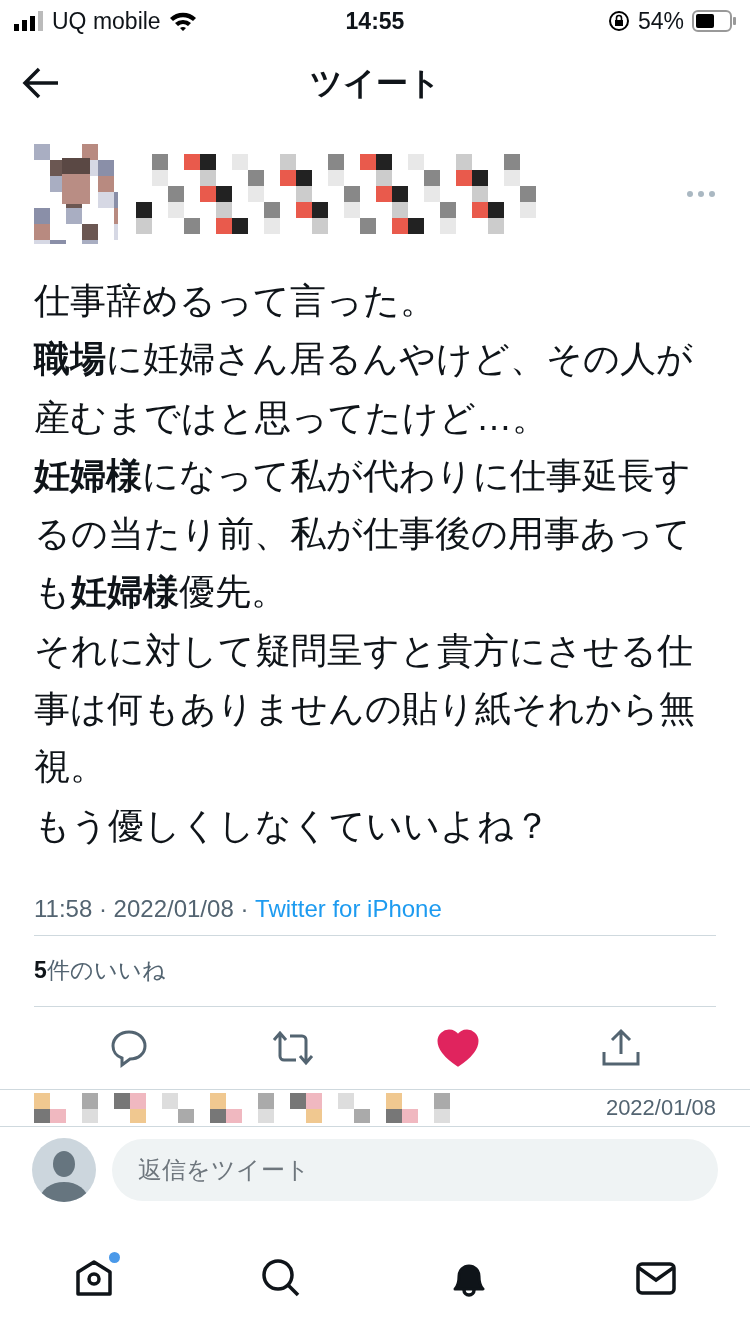 This screenshot has height=1334, width=750. I want to click on tweet-text: それに対して疑問呈すと貴方にさせる仕事は何もありませんの貼り紙それから無視。, so click(365, 709).